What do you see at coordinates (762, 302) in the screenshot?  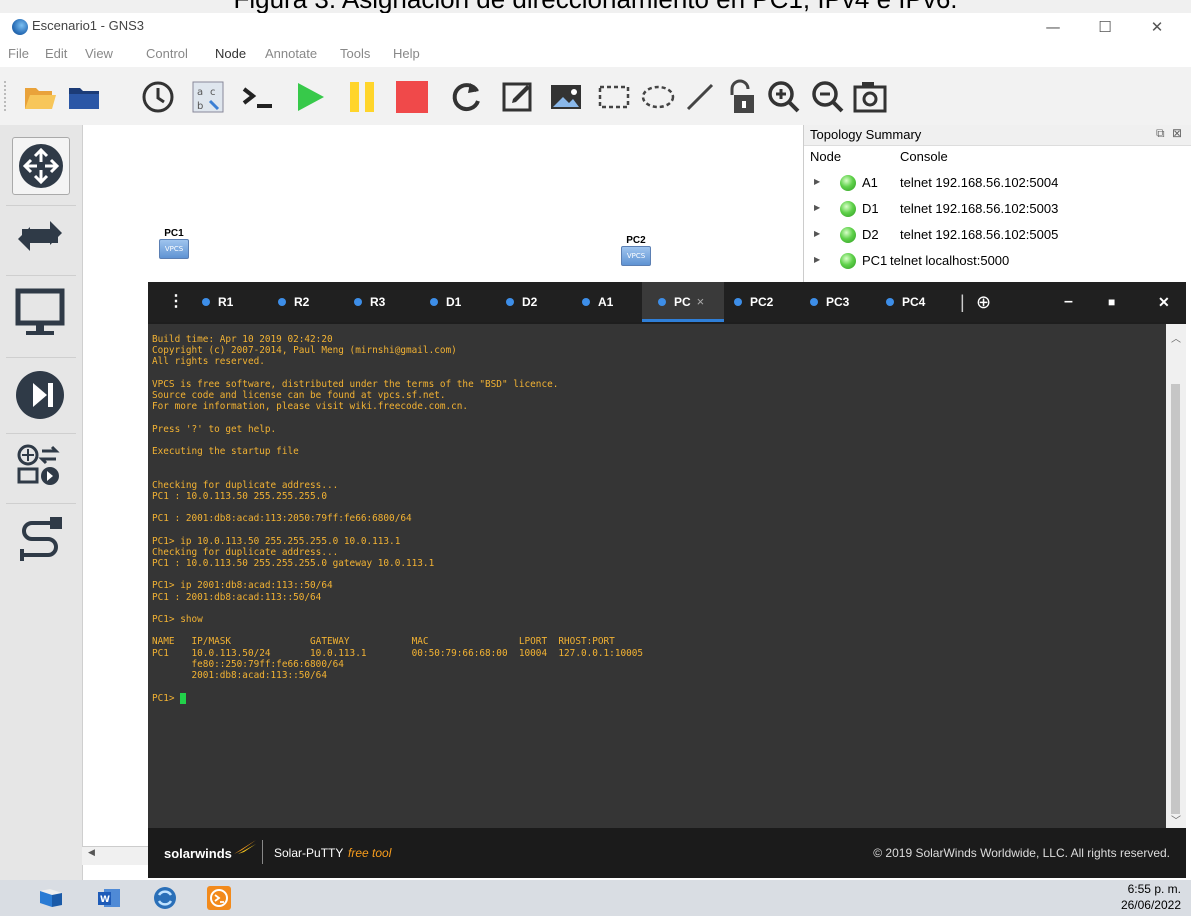 I see `tab-label: PC2` at bounding box center [762, 302].